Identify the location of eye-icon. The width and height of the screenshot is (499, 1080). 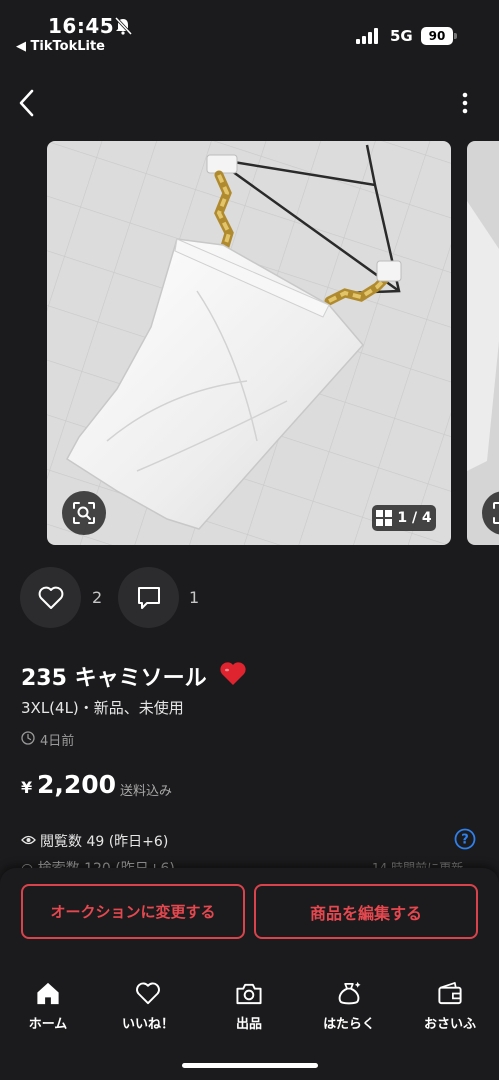
(28, 840).